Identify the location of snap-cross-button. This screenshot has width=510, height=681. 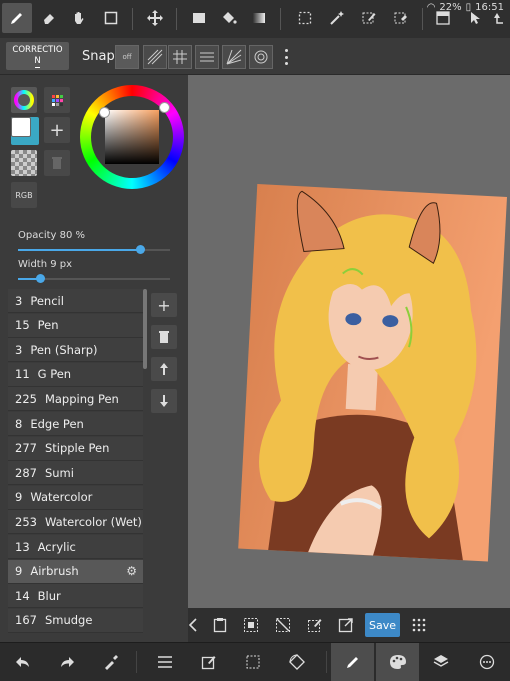
(207, 57).